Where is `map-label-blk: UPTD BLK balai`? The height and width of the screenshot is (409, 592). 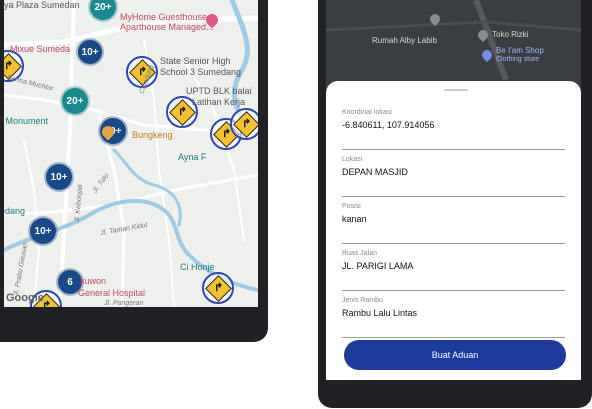 map-label-blk: UPTD BLK balai is located at coordinates (219, 91).